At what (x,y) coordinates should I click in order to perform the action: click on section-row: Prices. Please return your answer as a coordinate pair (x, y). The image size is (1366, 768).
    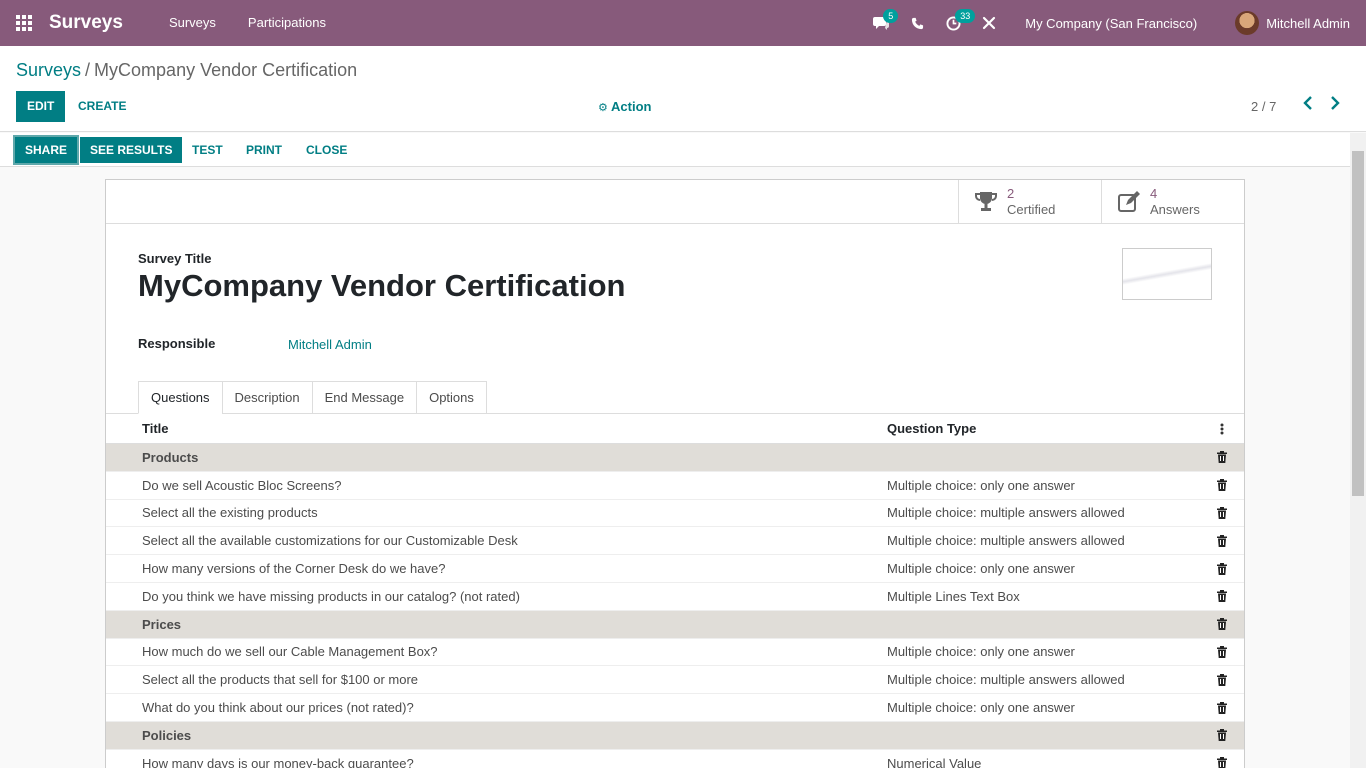
    Looking at the image, I should click on (675, 624).